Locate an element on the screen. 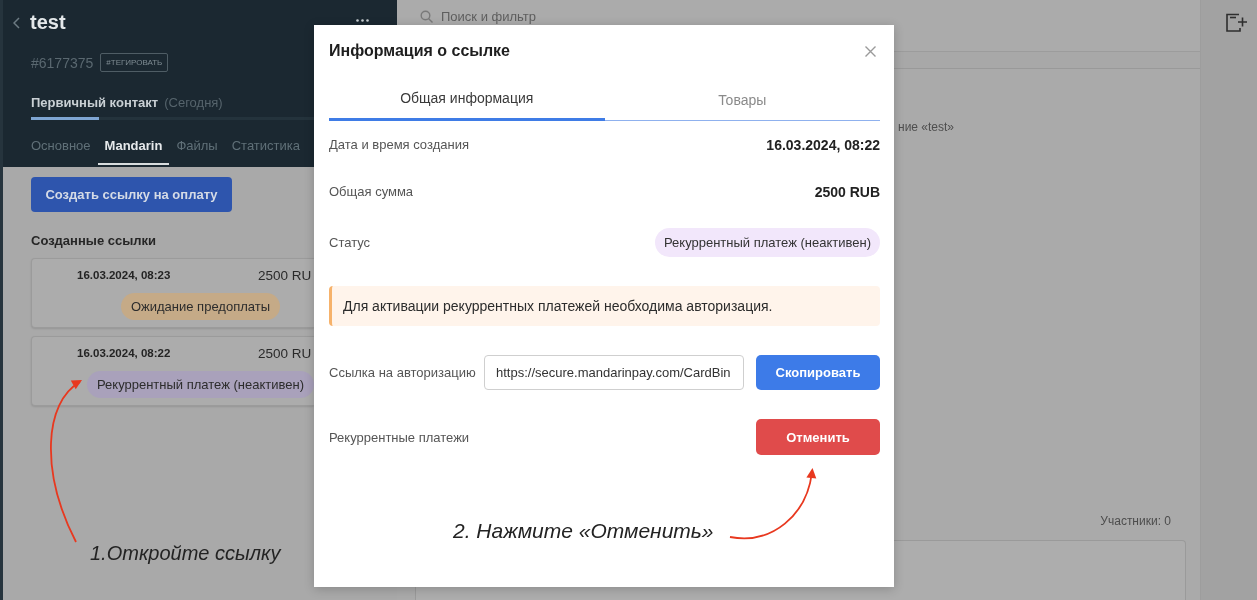  tag-button: #ТЕГИРОВАТЬ is located at coordinates (134, 62).